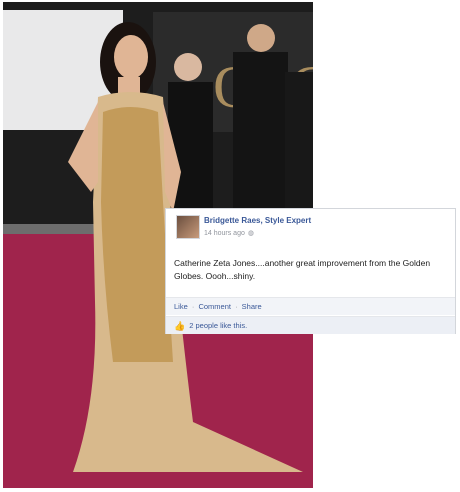  Describe the element at coordinates (218, 326) in the screenshot. I see `likes-count: 2 people like this.` at that location.